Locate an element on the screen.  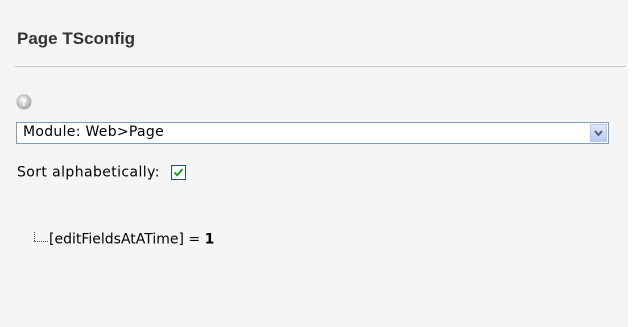
tsconfig-tree: [editFieldsAtATime] = 1 is located at coordinates (123, 240).